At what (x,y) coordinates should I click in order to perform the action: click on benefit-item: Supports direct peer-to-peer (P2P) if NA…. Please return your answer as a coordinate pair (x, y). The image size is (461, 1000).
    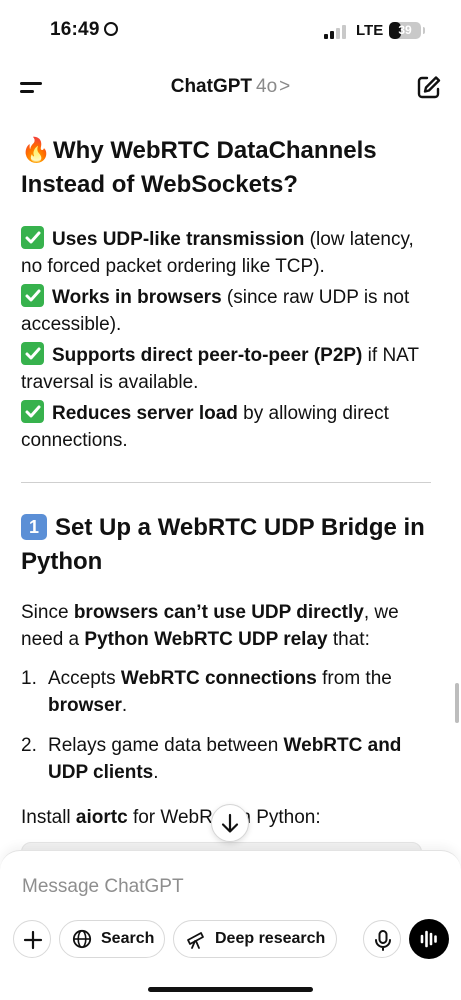
    Looking at the image, I should click on (226, 367).